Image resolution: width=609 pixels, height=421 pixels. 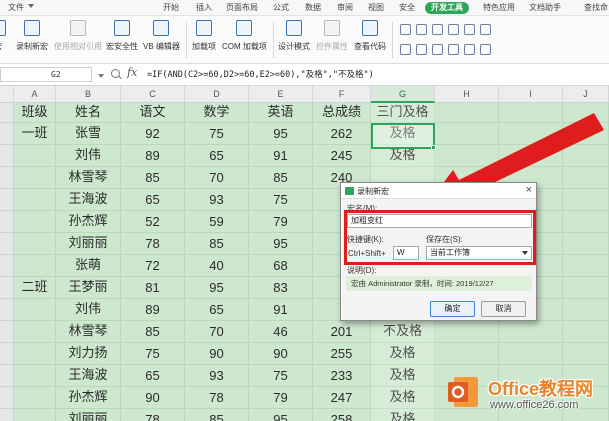 What do you see at coordinates (115, 73) in the screenshot?
I see `zoom-icon` at bounding box center [115, 73].